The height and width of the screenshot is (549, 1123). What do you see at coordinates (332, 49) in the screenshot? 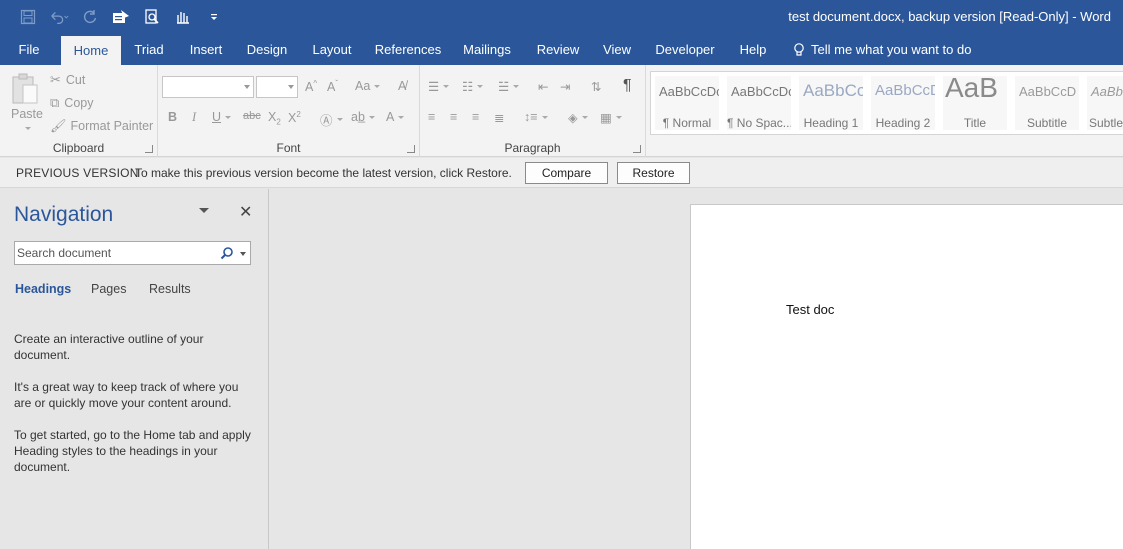
I see `tab-layout: Layout` at bounding box center [332, 49].